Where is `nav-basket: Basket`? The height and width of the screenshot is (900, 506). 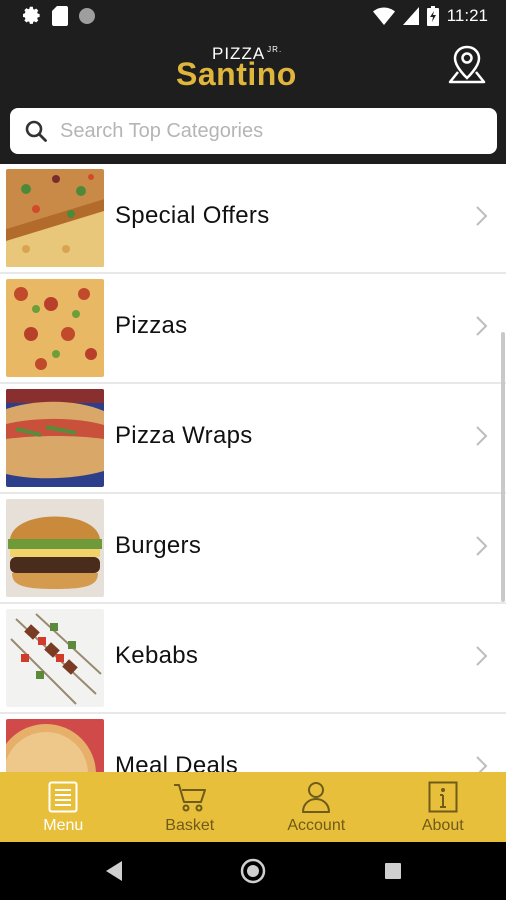 nav-basket: Basket is located at coordinates (190, 807).